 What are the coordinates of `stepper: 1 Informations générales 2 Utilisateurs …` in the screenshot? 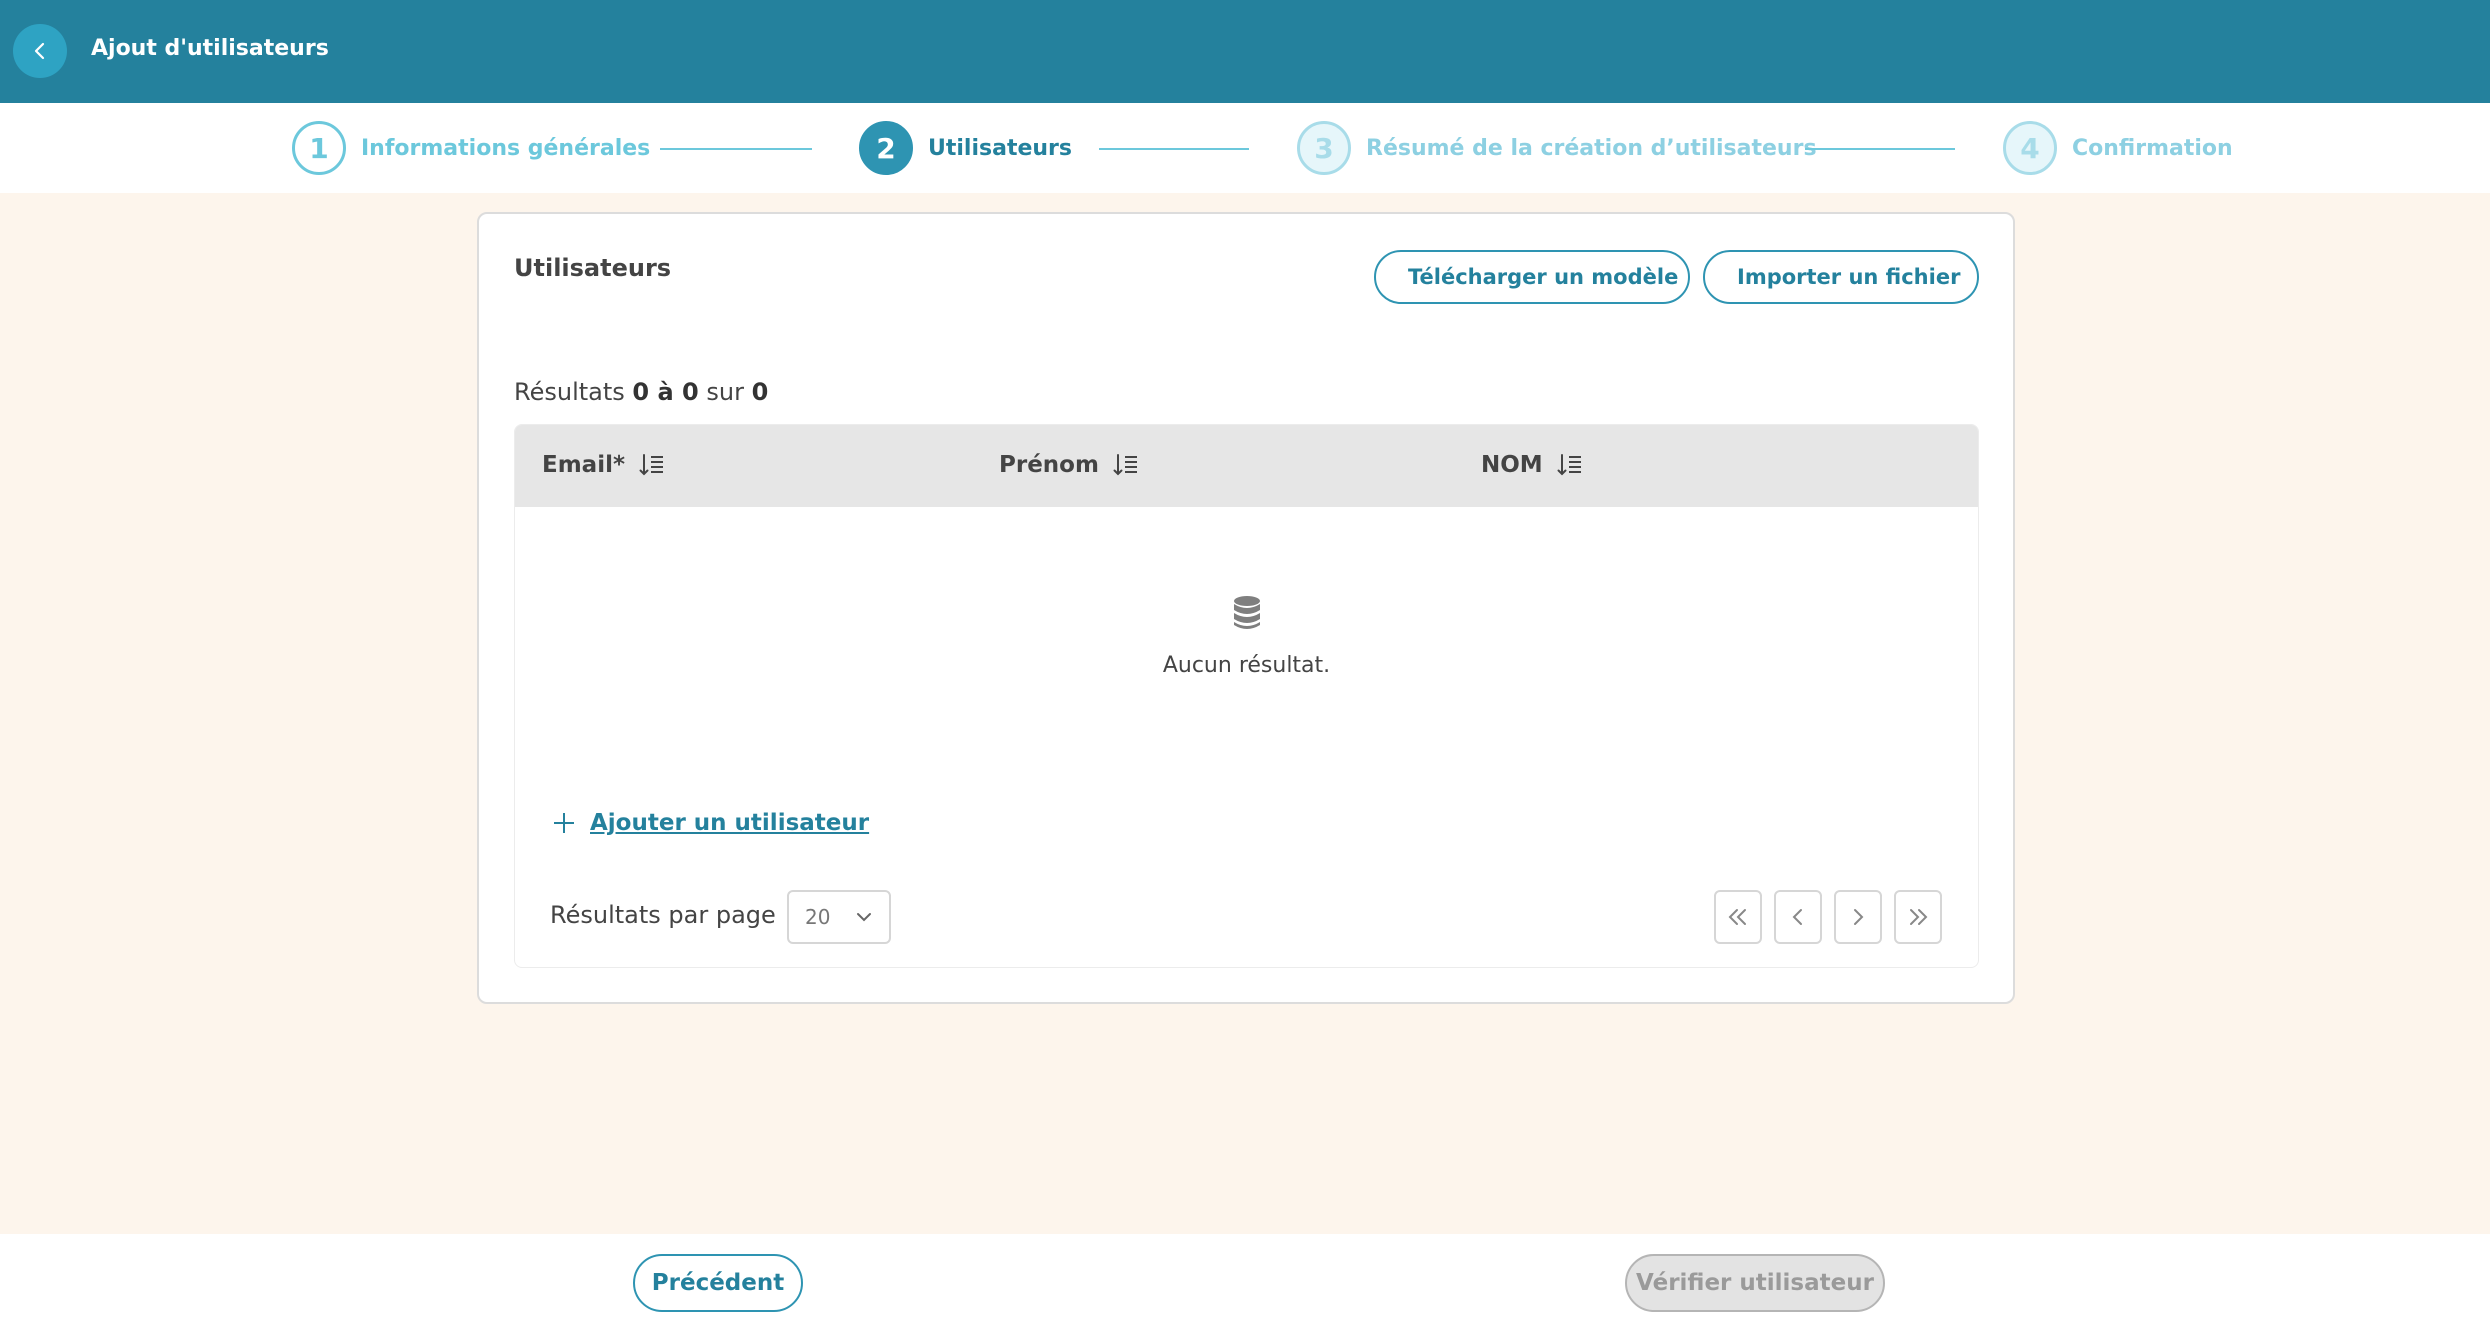 It's located at (1245, 148).